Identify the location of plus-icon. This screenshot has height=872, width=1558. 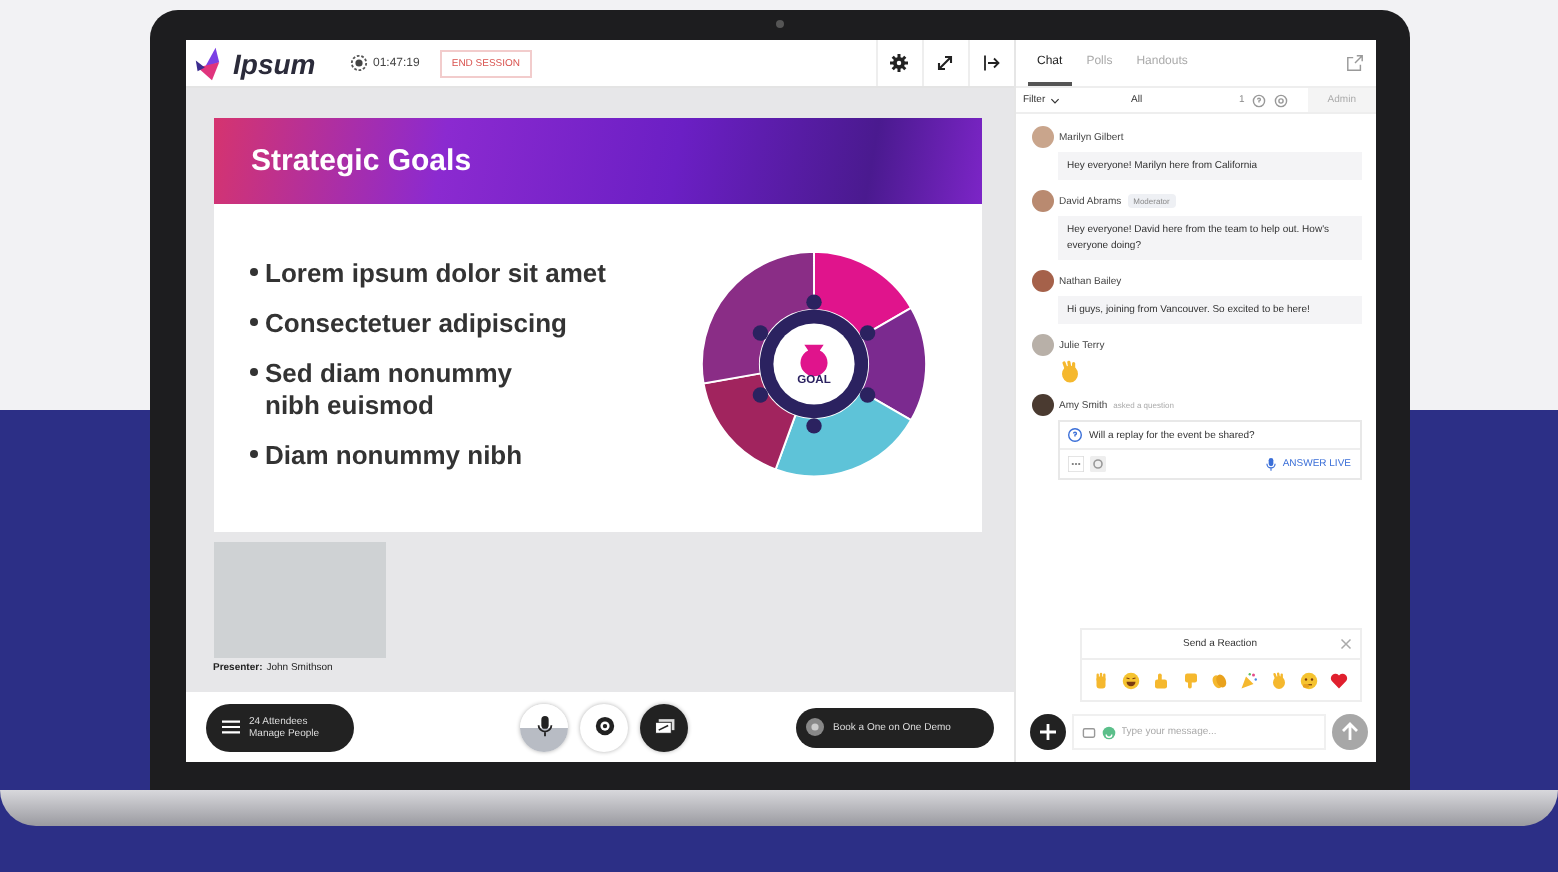
(1047, 732).